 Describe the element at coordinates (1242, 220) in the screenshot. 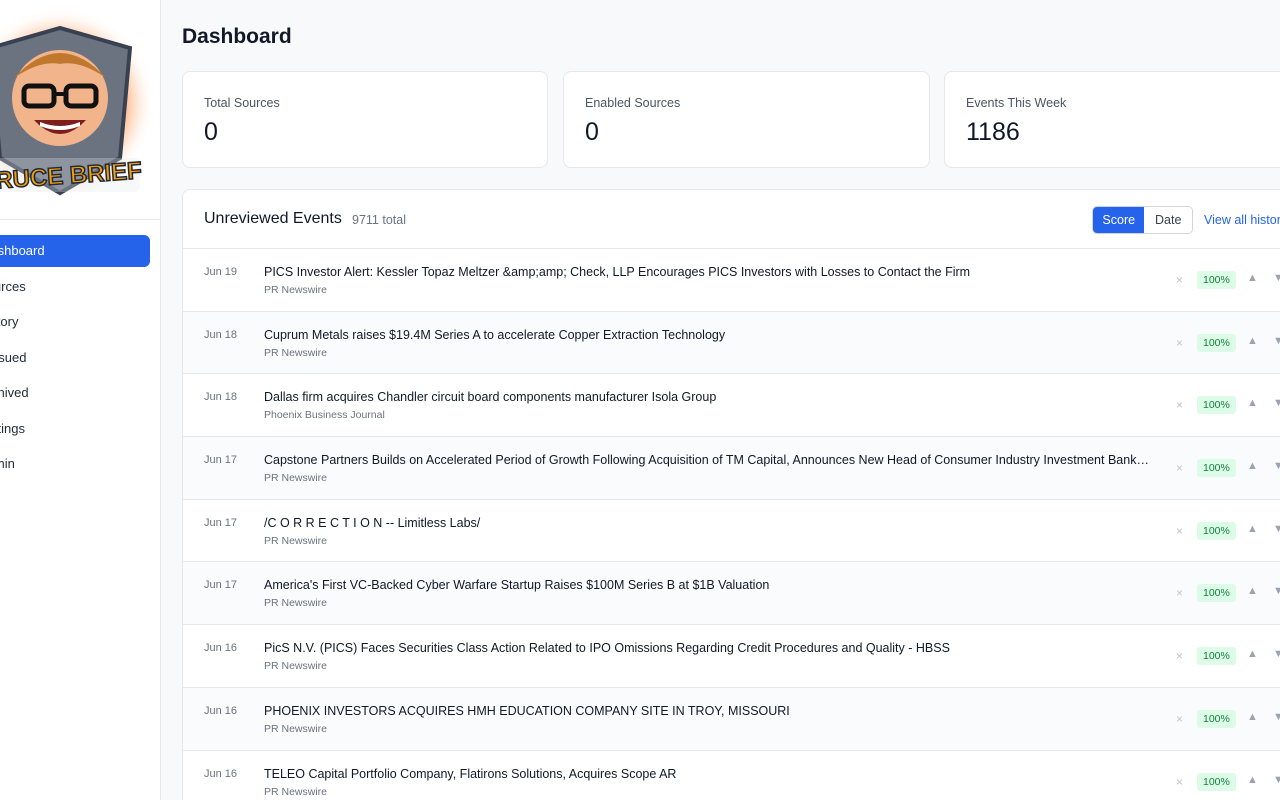

I see `view-all-history-link: View all history` at that location.